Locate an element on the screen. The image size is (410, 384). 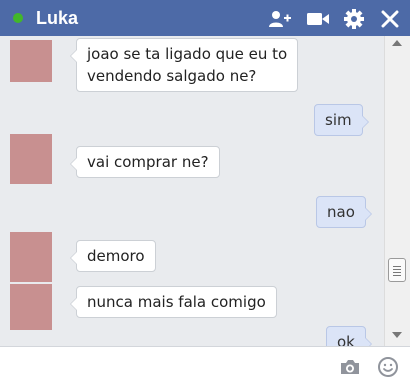
message-sent: ok is located at coordinates (349, 336).